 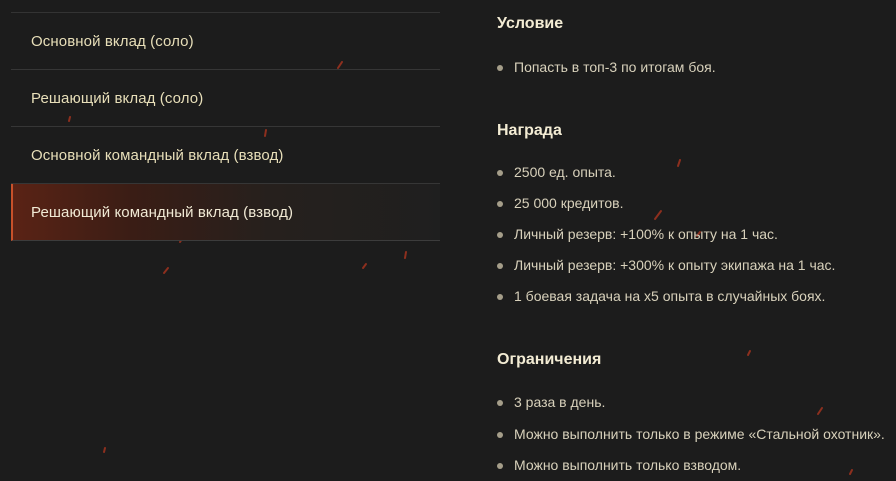 I want to click on condition-item: Попасть в топ-3 по итогам боя., so click(x=606, y=67).